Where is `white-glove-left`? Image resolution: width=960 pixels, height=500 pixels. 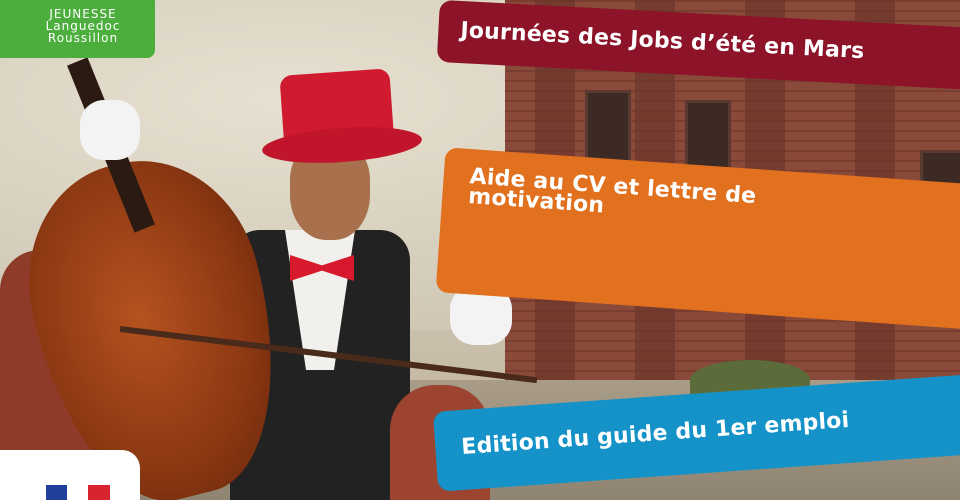 white-glove-left is located at coordinates (110, 130).